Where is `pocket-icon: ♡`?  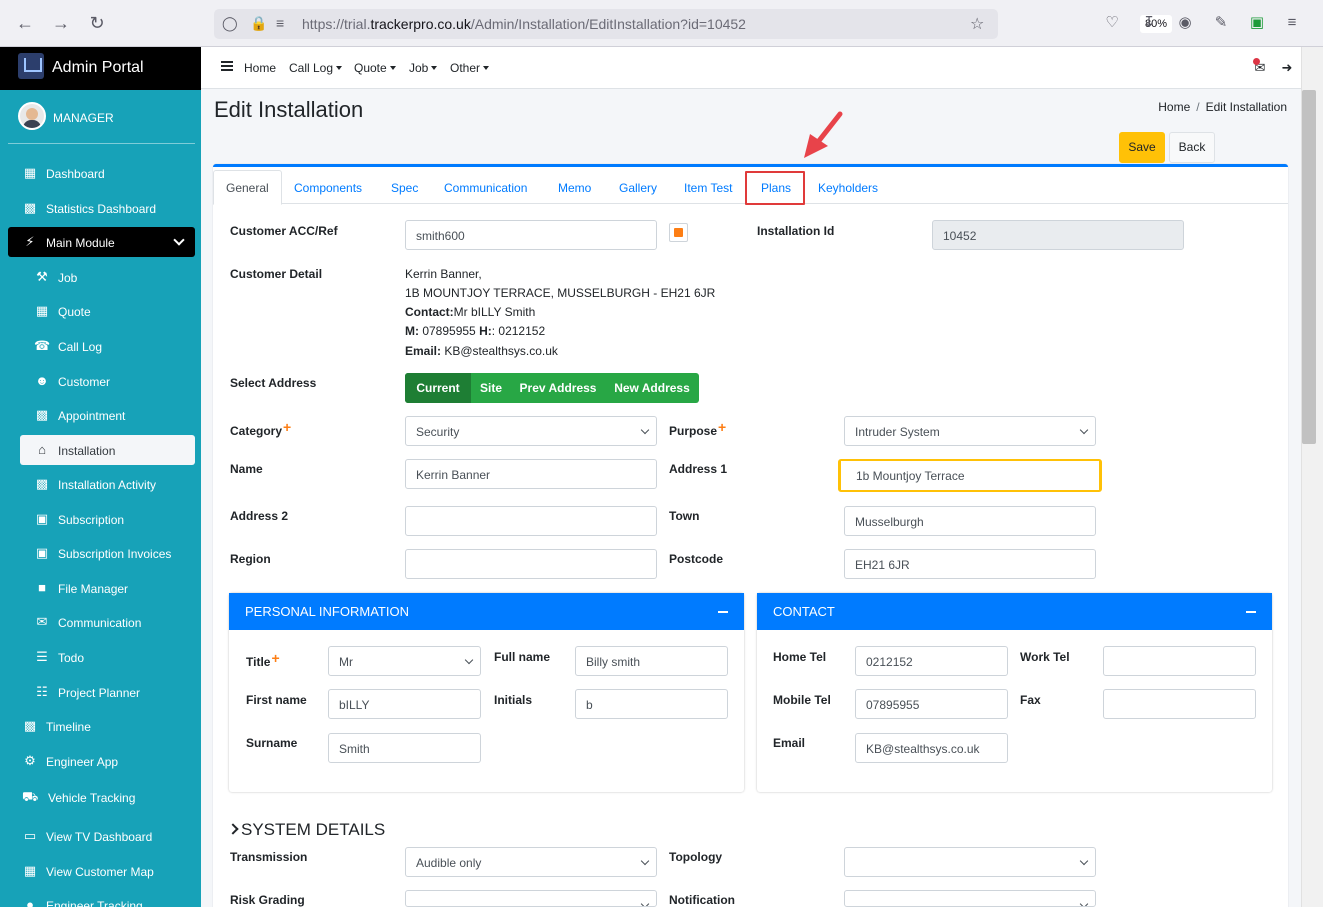
pocket-icon: ♡ is located at coordinates (1112, 23).